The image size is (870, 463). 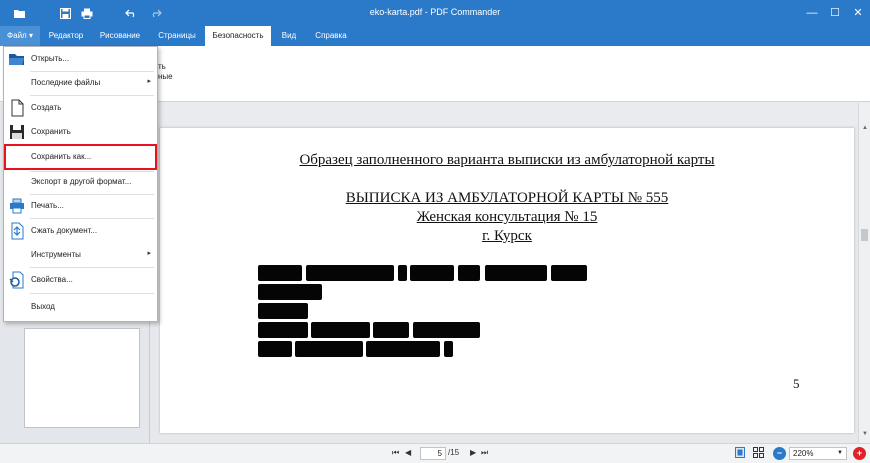 I want to click on window-title: eko-karta.pdf - PDF Commander, so click(x=435, y=12).